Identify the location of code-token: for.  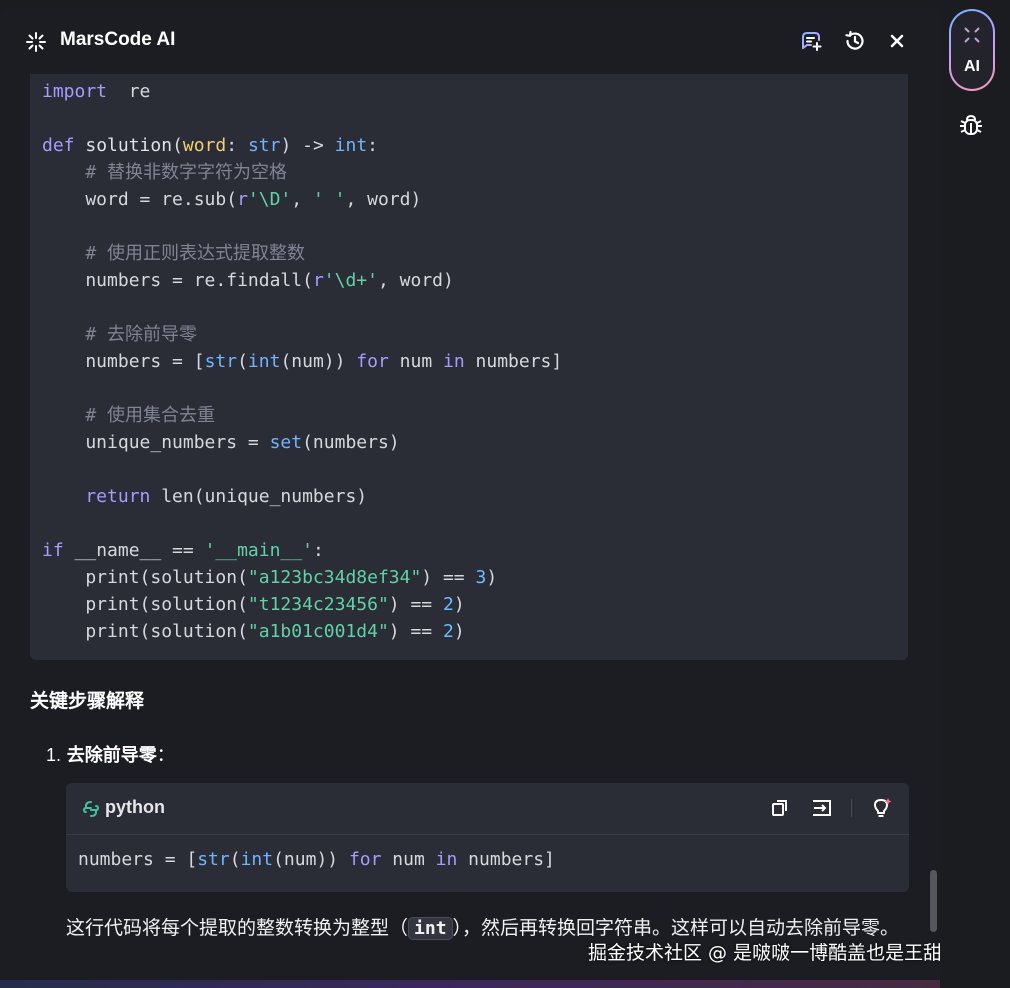
(372, 361).